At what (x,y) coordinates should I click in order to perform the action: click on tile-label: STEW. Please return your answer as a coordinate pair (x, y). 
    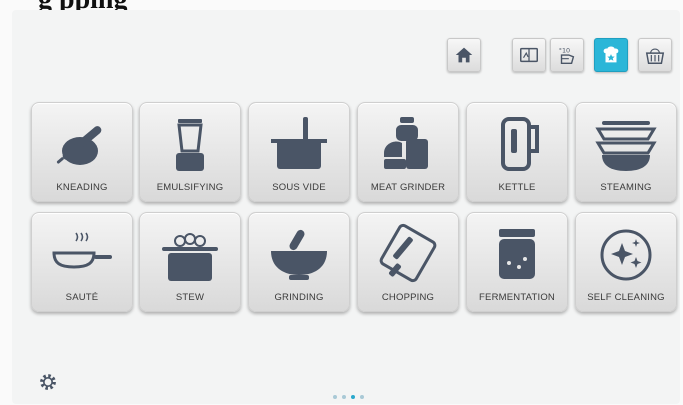
    Looking at the image, I should click on (190, 297).